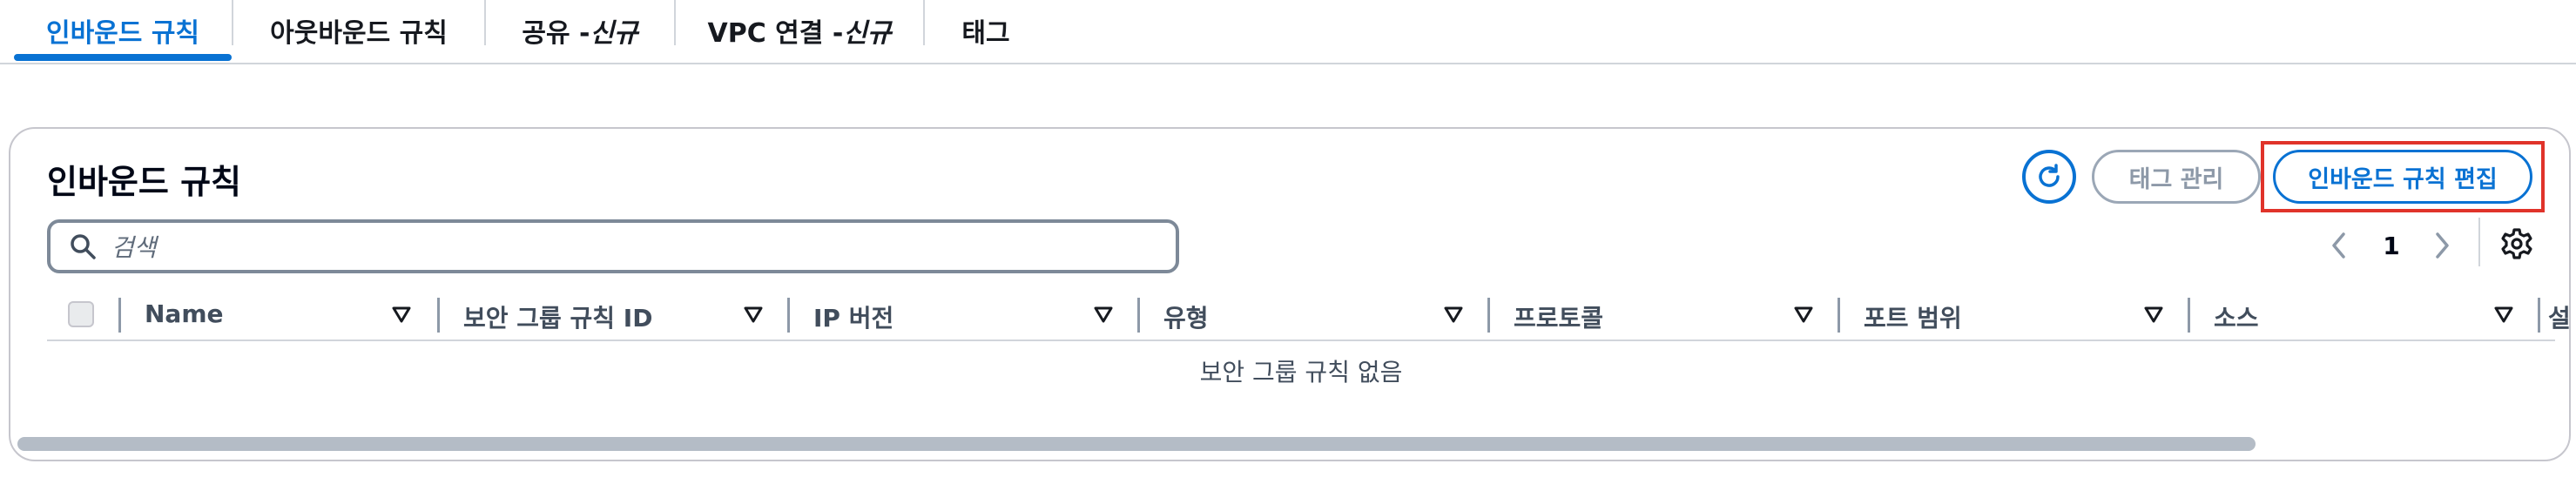 The height and width of the screenshot is (484, 2576). I want to click on column-header-partial: 설, so click(2558, 316).